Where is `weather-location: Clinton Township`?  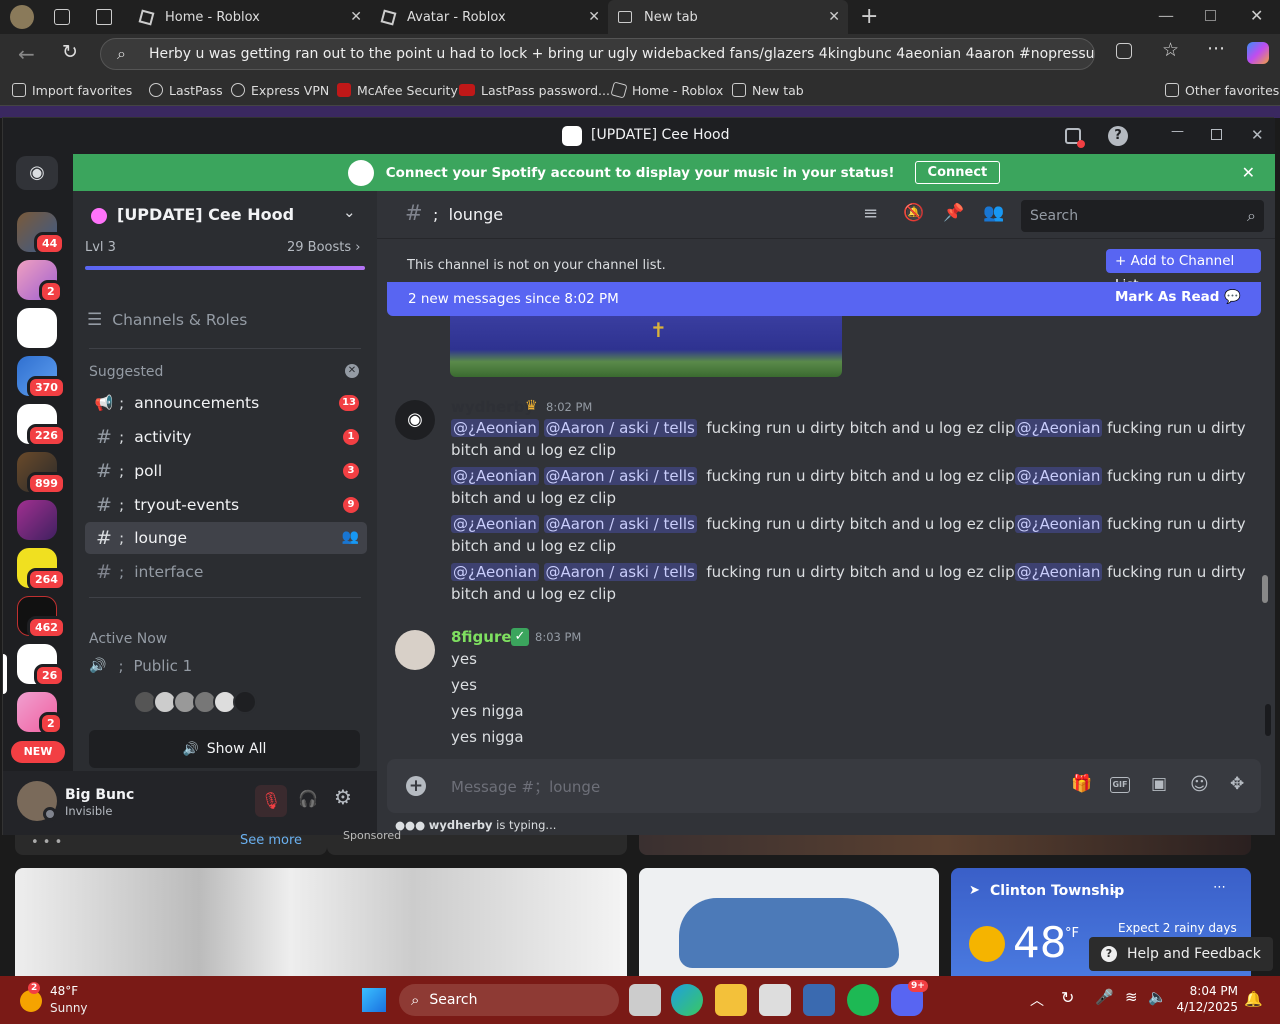 weather-location: Clinton Township is located at coordinates (1057, 891).